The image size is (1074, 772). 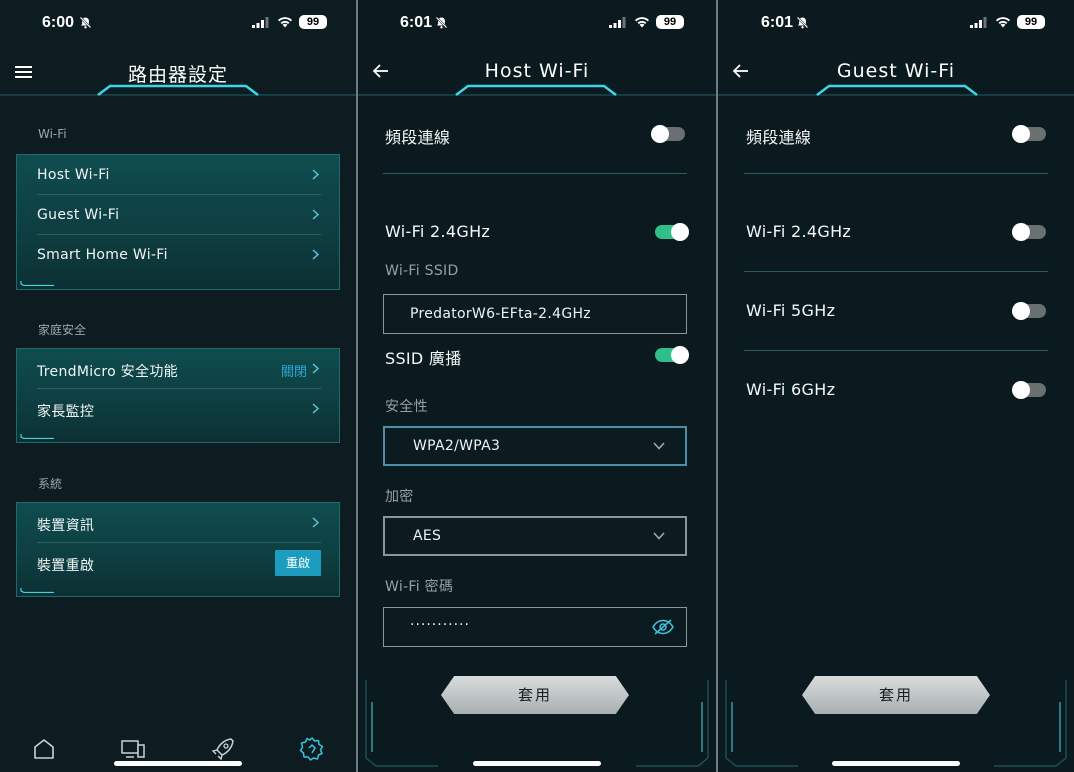 I want to click on status-time: 6:00, so click(x=58, y=22).